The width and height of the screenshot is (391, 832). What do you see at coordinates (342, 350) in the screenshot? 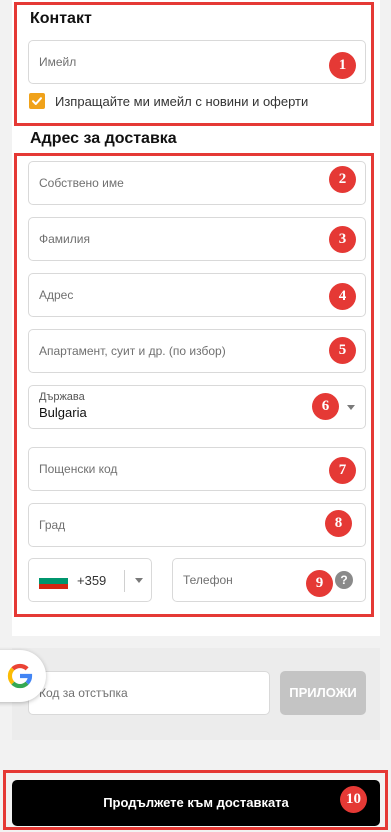
I see `annotation-badge: 5` at bounding box center [342, 350].